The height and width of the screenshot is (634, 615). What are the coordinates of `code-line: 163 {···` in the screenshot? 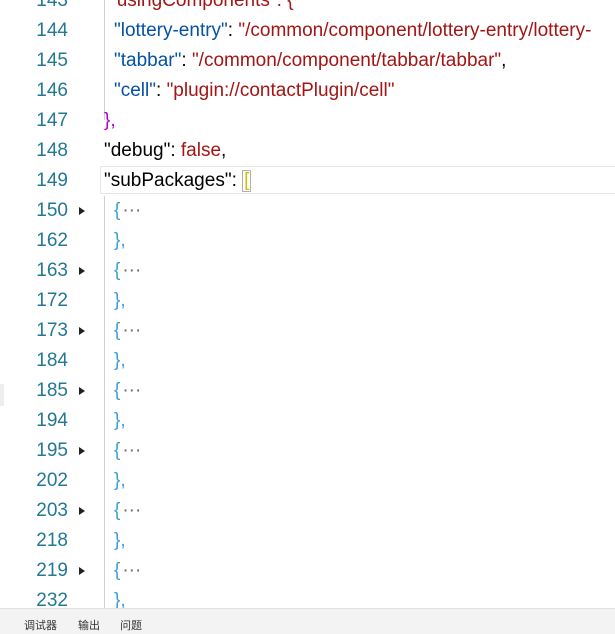 It's located at (307, 271).